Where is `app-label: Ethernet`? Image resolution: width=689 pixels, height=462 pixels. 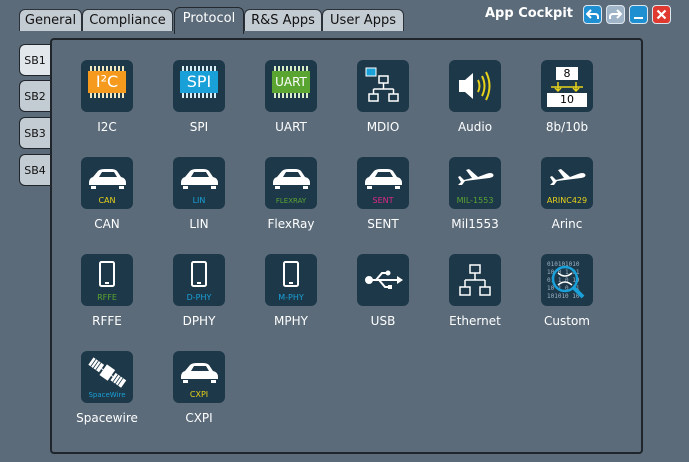
app-label: Ethernet is located at coordinates (475, 321).